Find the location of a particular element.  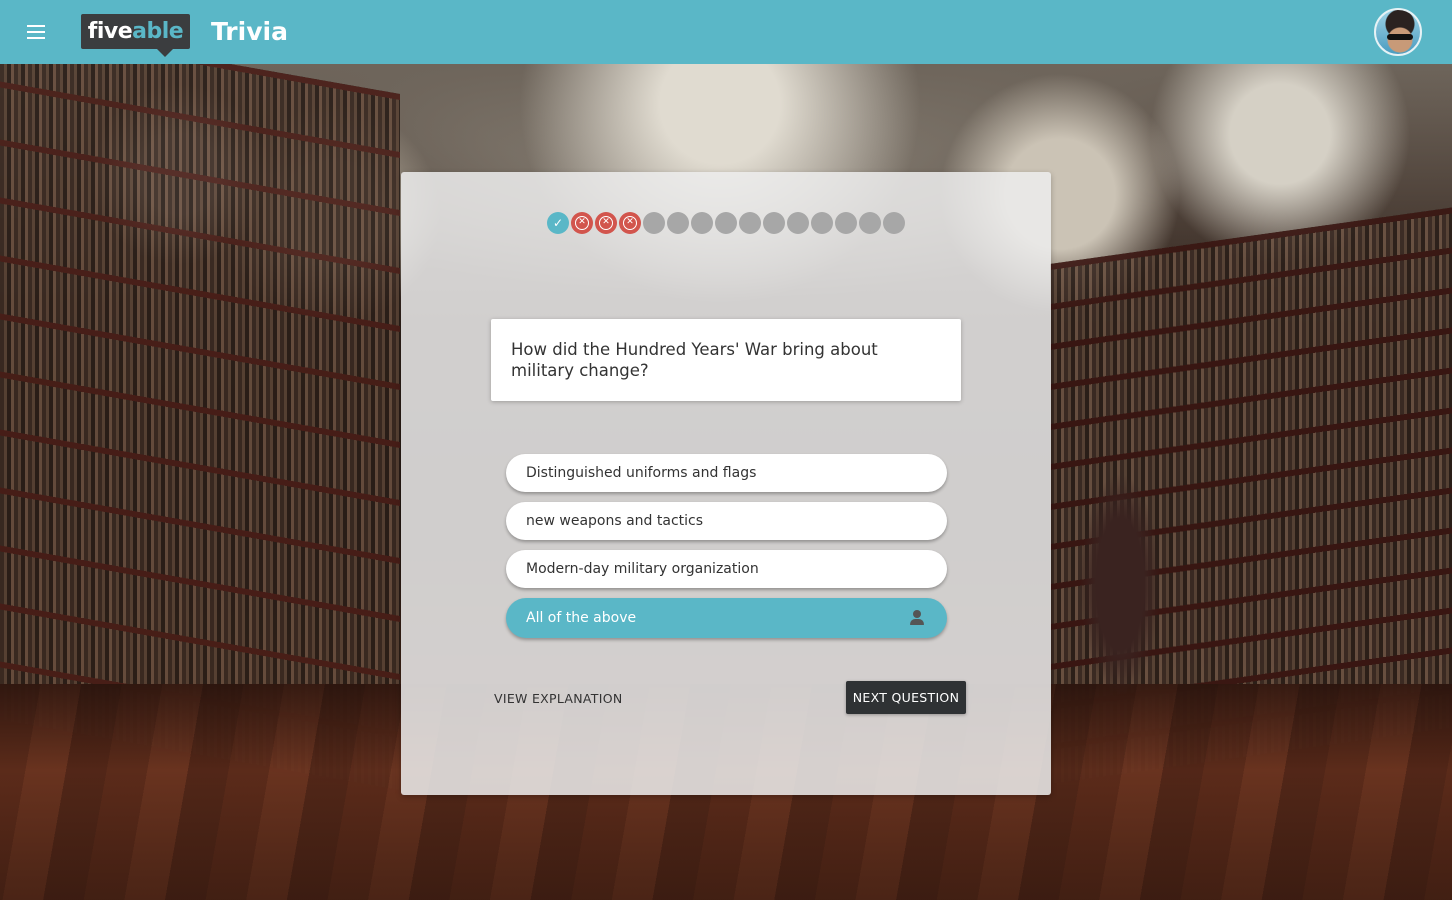

logo-text-able: able is located at coordinates (158, 31).